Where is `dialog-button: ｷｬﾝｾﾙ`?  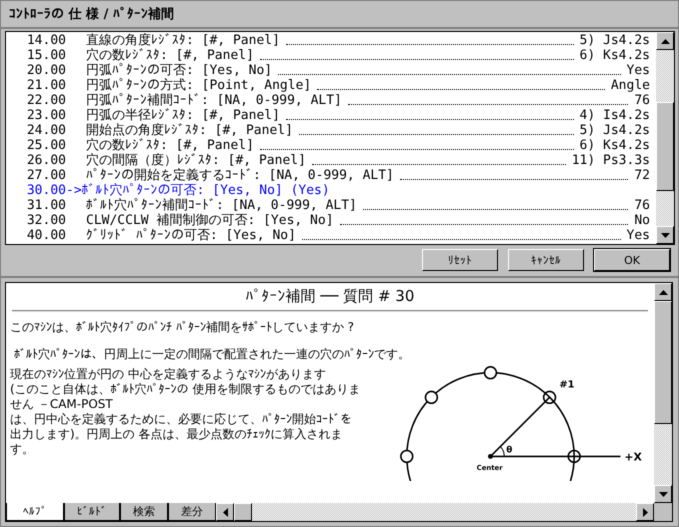 dialog-button: ｷｬﾝｾﾙ is located at coordinates (546, 260).